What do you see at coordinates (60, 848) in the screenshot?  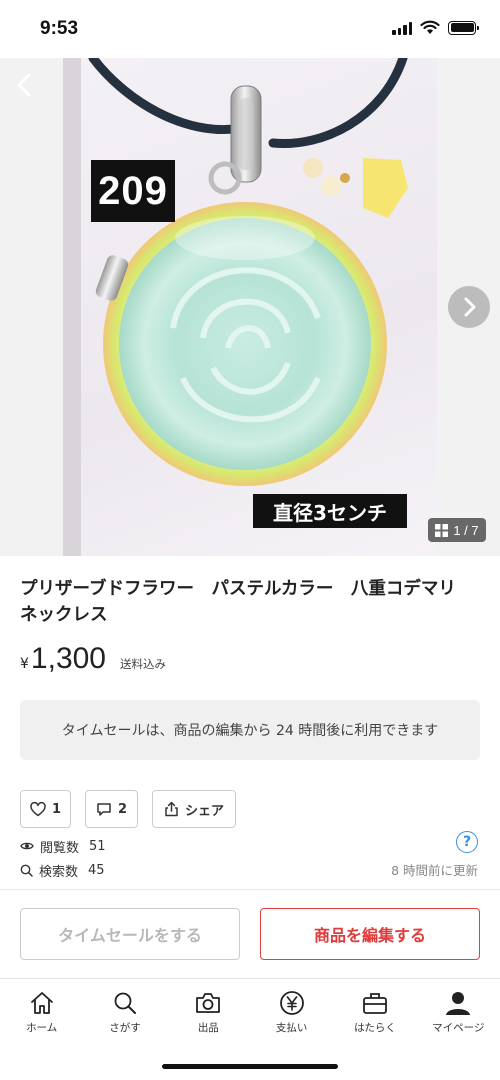 I see `views-label: 閲覧数` at bounding box center [60, 848].